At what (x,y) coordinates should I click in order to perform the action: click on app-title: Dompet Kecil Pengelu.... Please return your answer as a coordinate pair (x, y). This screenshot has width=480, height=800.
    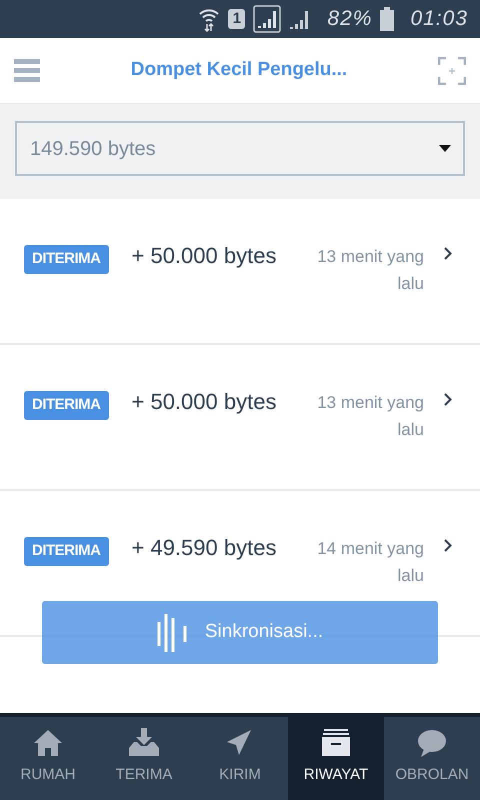
    Looking at the image, I should click on (239, 70).